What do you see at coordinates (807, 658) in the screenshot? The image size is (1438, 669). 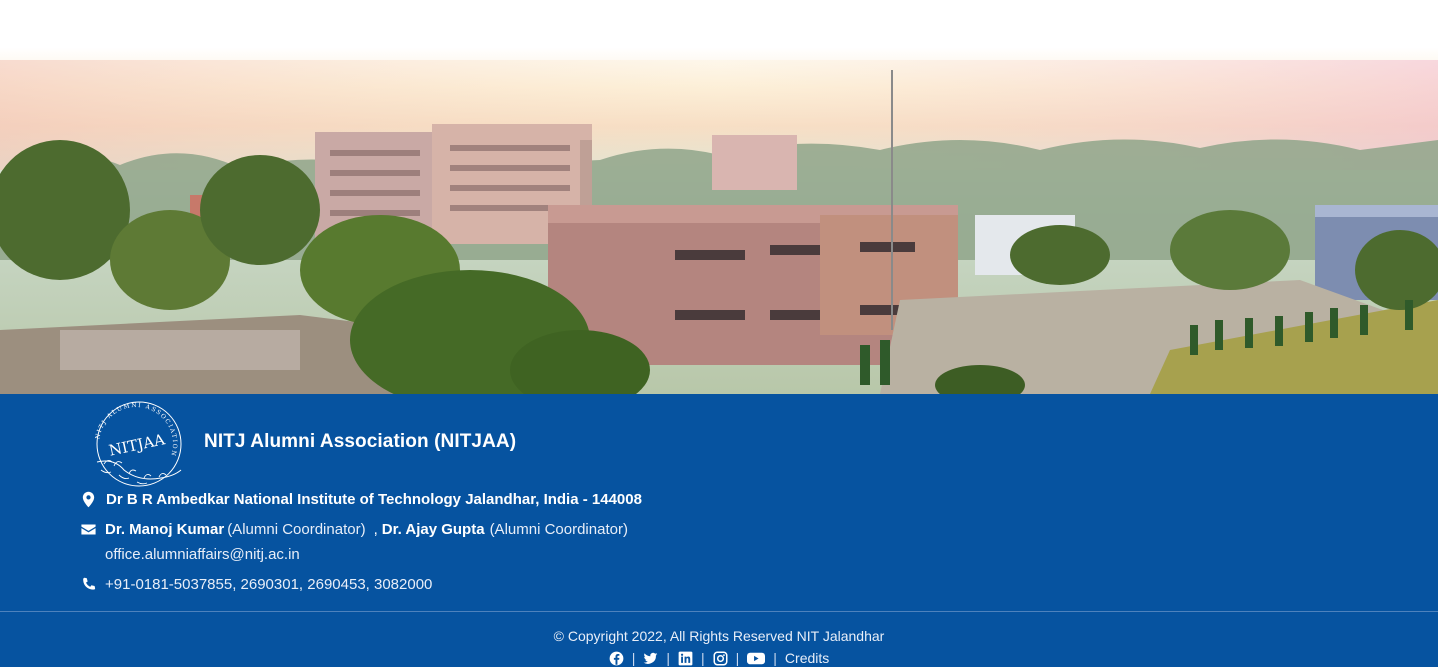 I see `credits-link: Credits` at bounding box center [807, 658].